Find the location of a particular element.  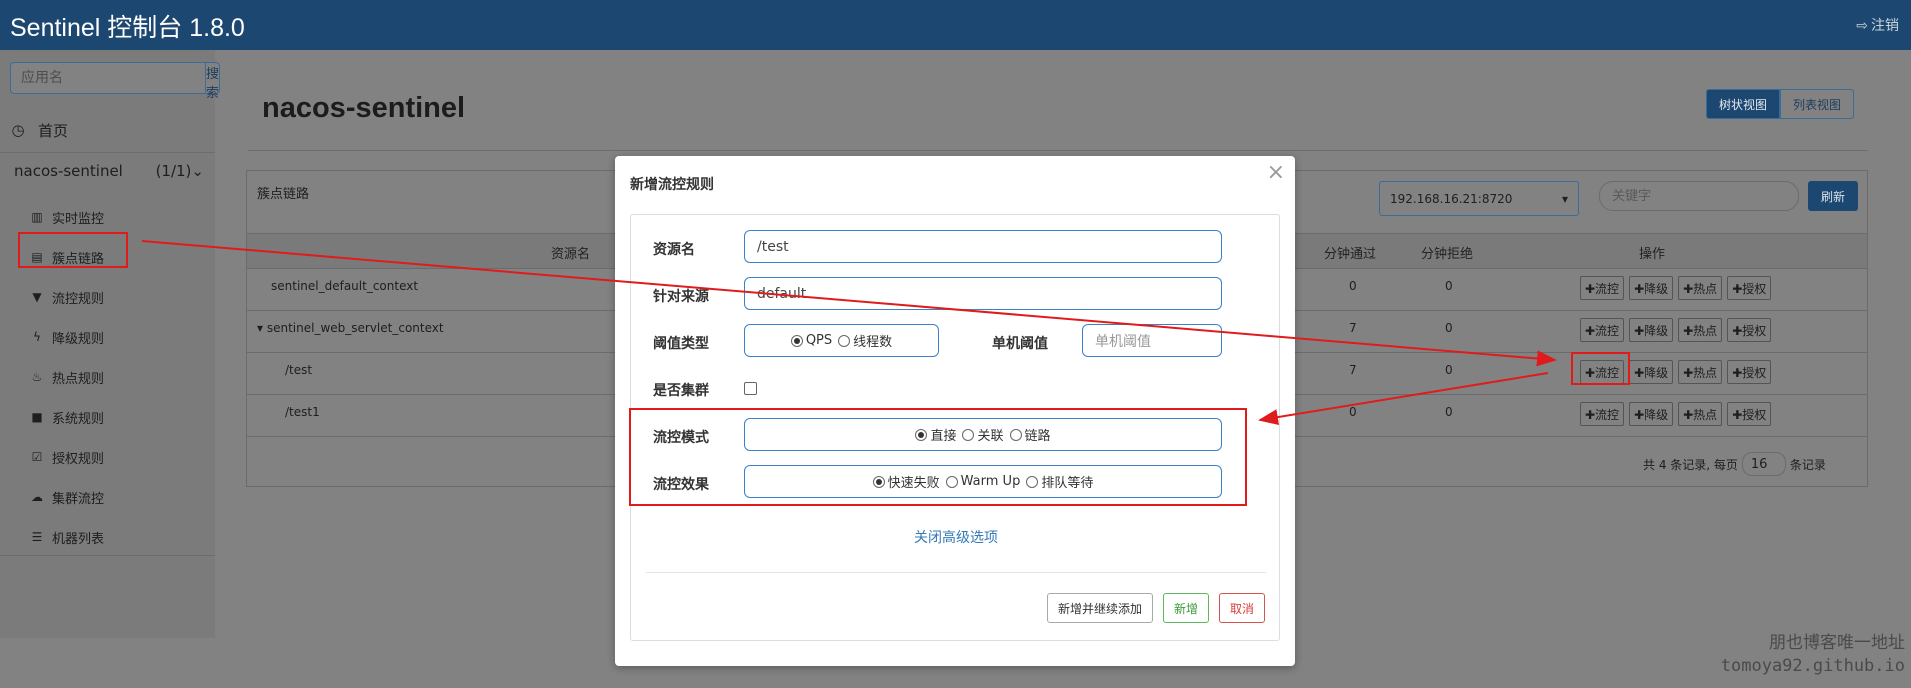

add-and-continue-button: 新增并继续添加 is located at coordinates (1099, 608).